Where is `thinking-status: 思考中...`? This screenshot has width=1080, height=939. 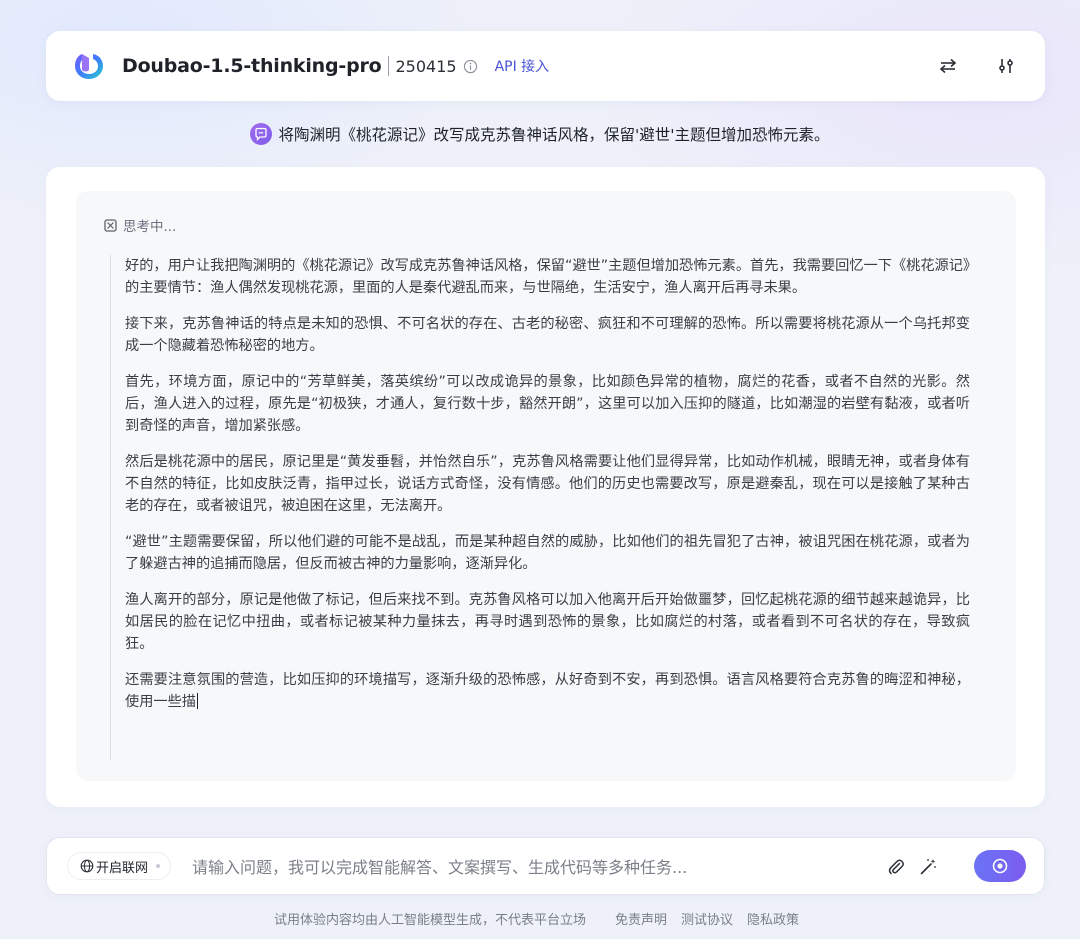 thinking-status: 思考中... is located at coordinates (140, 225).